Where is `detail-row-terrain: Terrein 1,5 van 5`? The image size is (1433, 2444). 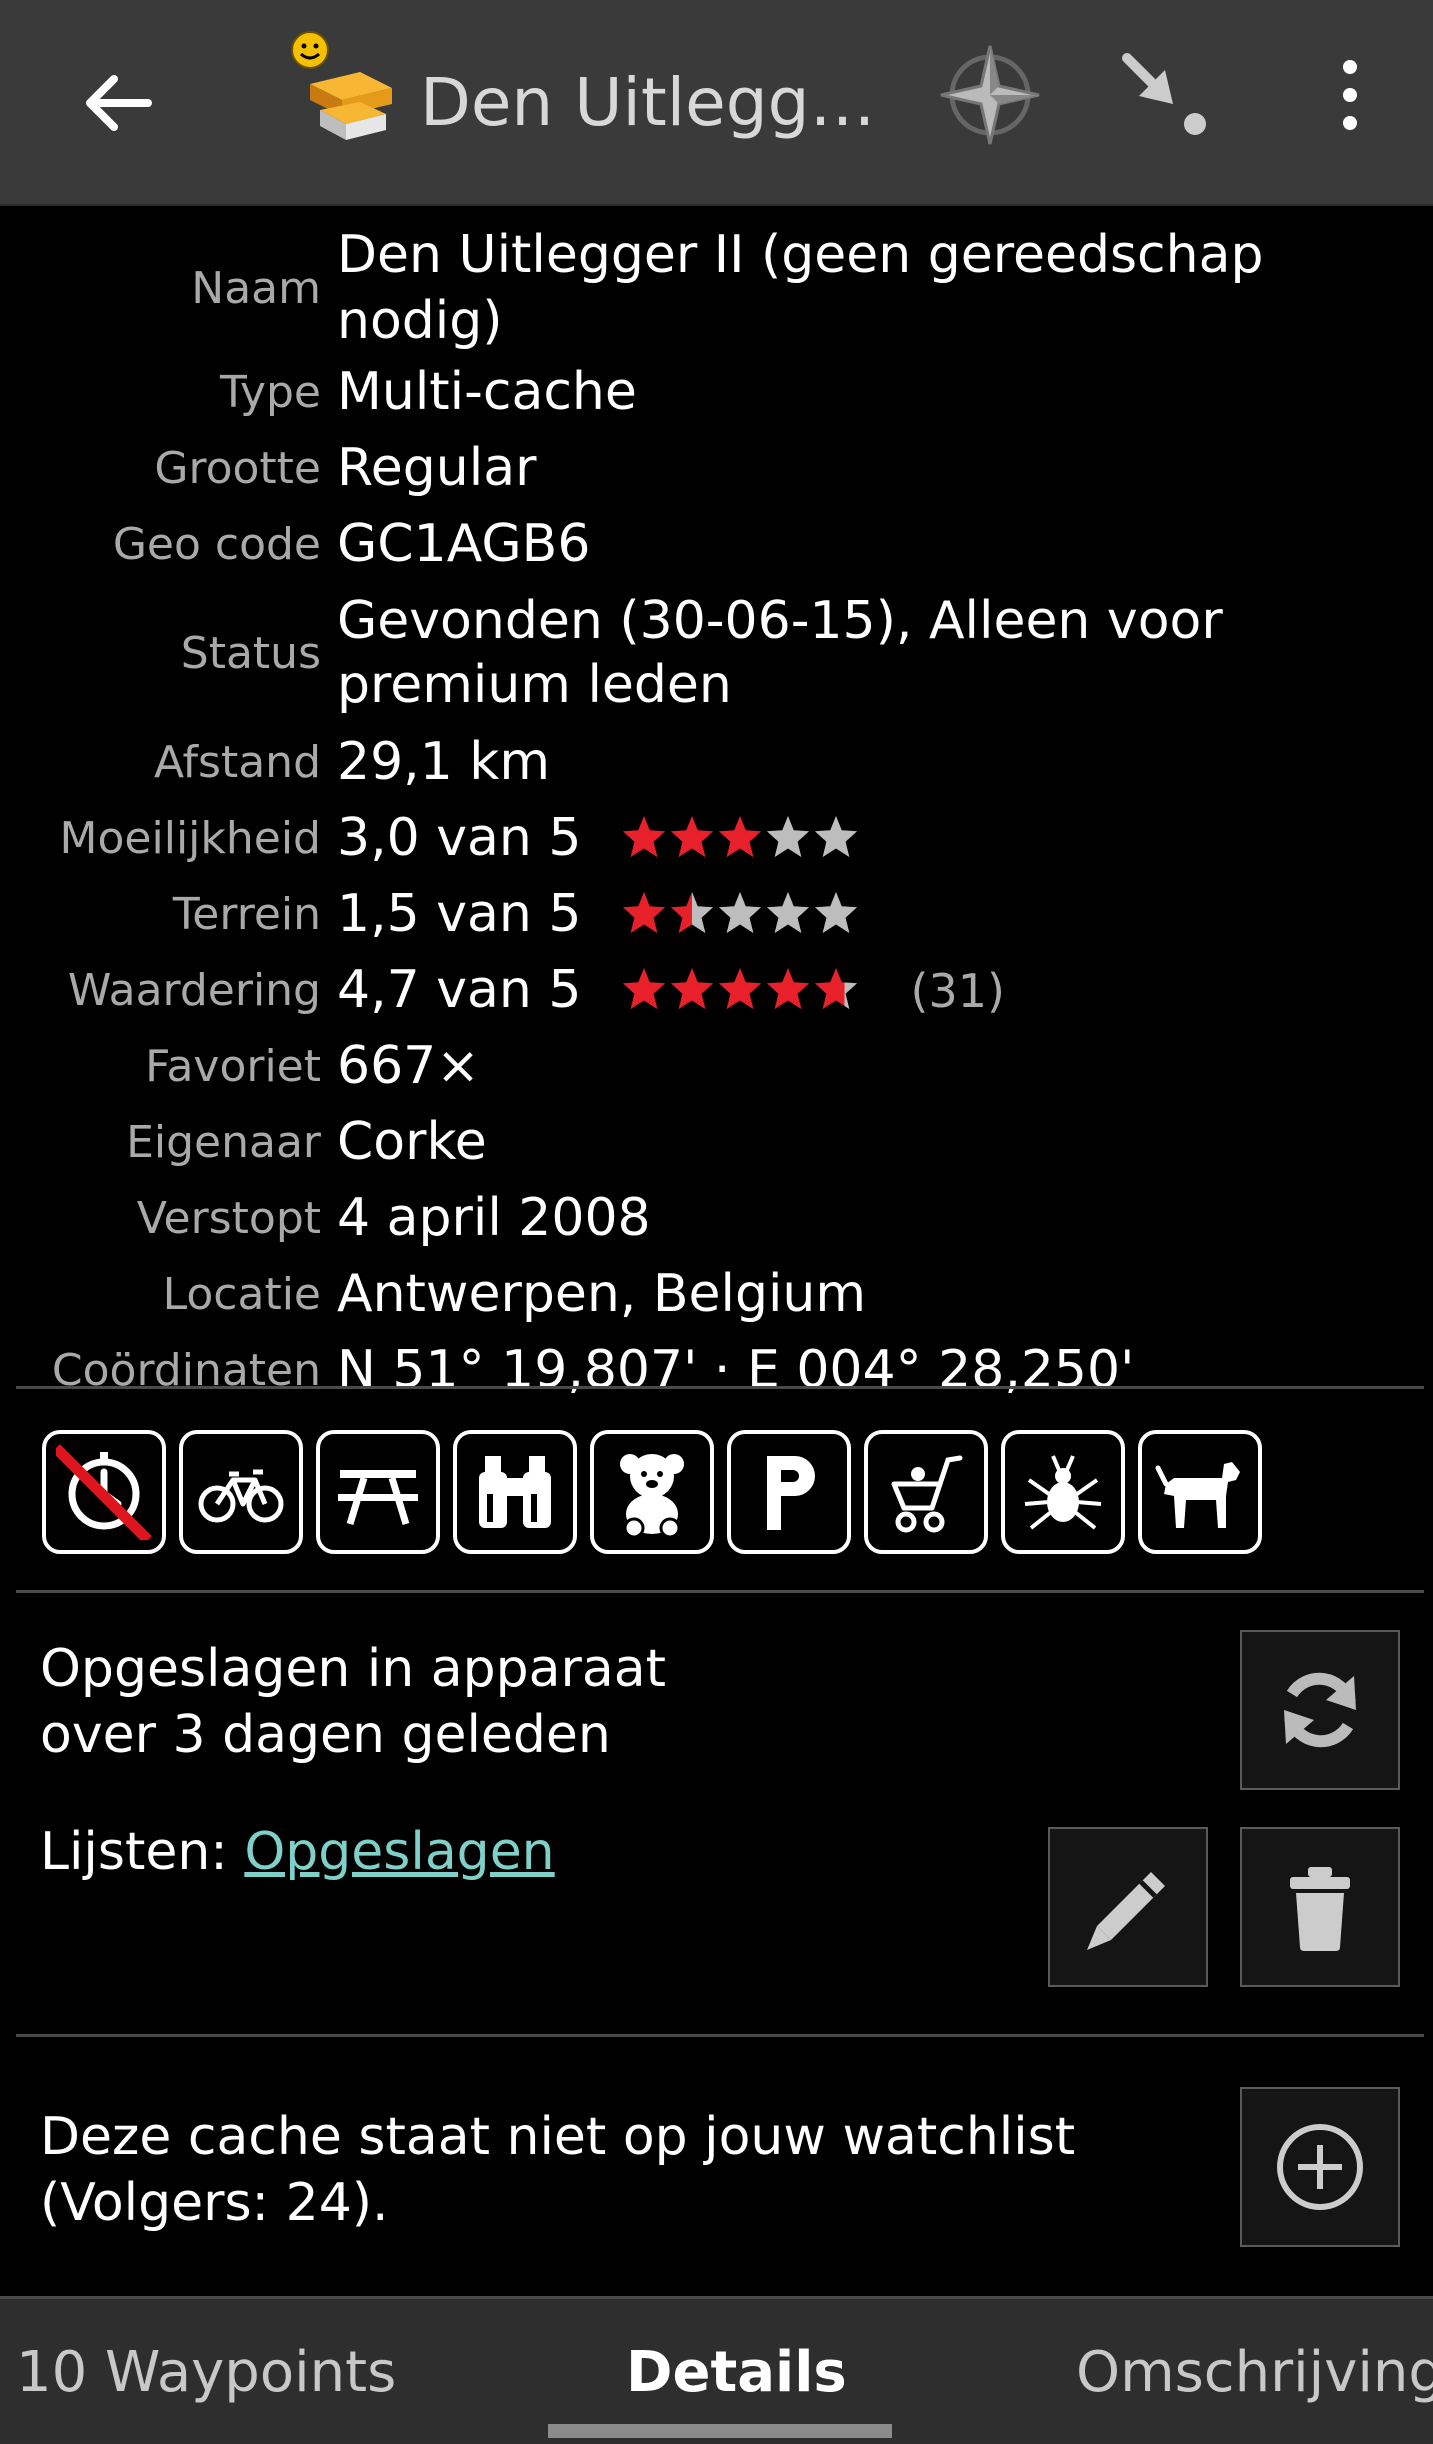
detail-row-terrain: Terrein 1,5 van 5 is located at coordinates (716, 914).